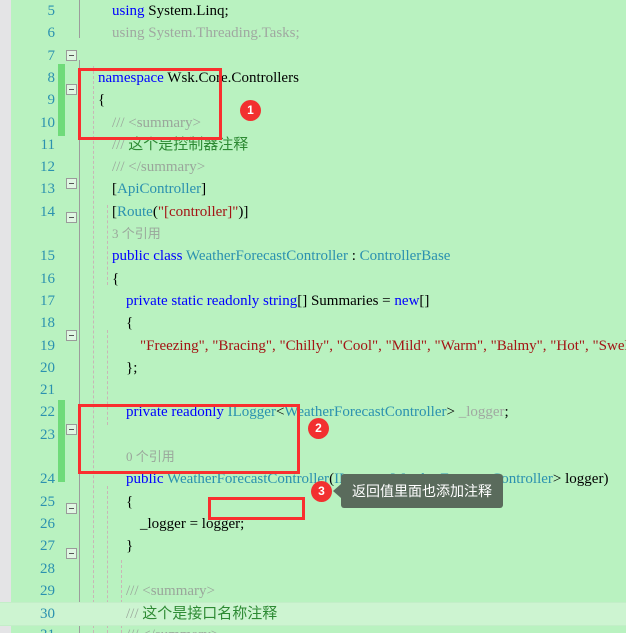  Describe the element at coordinates (47, 144) in the screenshot. I see `line-number: 11` at that location.